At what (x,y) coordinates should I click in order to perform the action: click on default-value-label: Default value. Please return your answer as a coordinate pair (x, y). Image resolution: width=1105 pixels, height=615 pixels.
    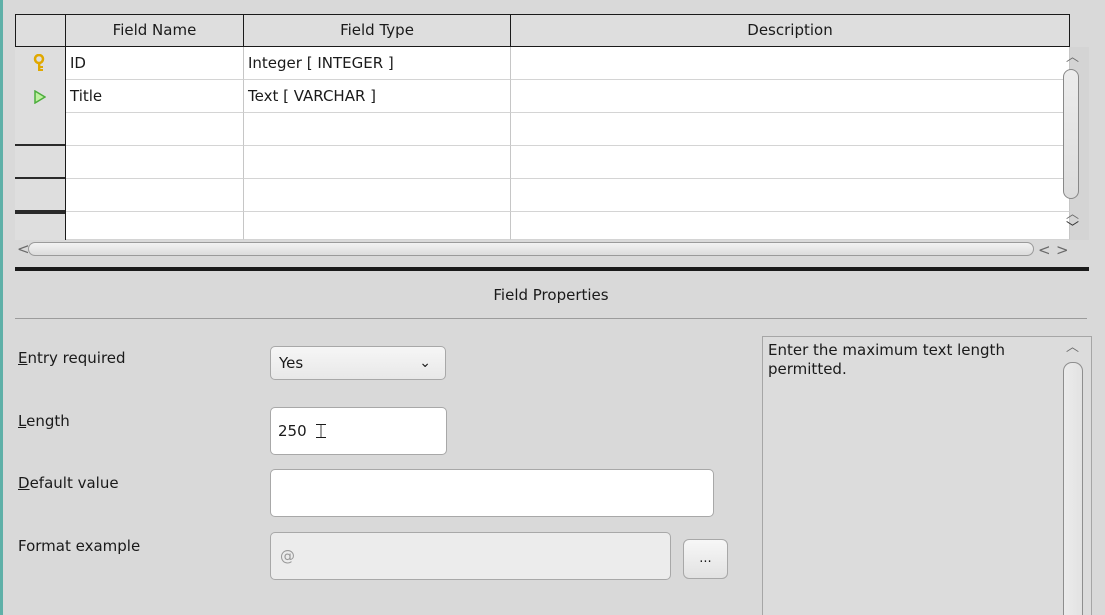
    Looking at the image, I should click on (68, 483).